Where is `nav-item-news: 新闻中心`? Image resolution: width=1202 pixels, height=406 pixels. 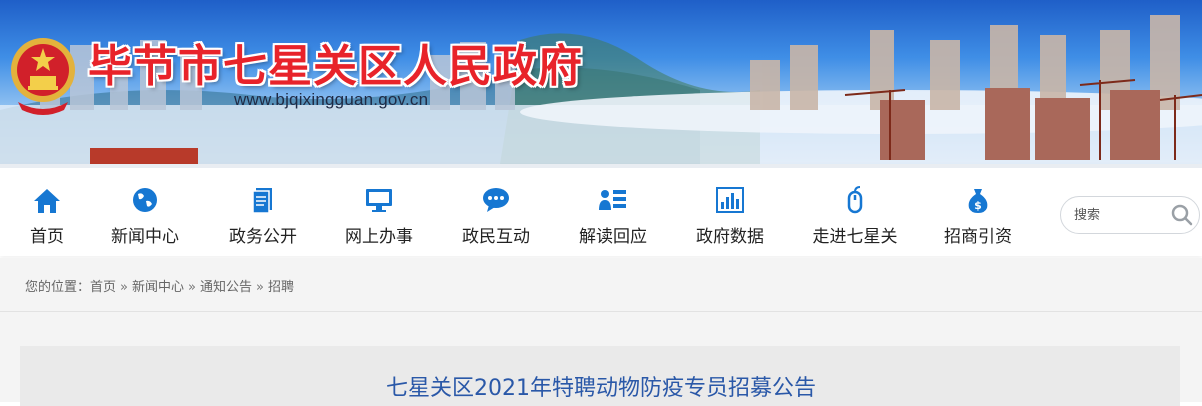
nav-item-news: 新闻中心 is located at coordinates (145, 218).